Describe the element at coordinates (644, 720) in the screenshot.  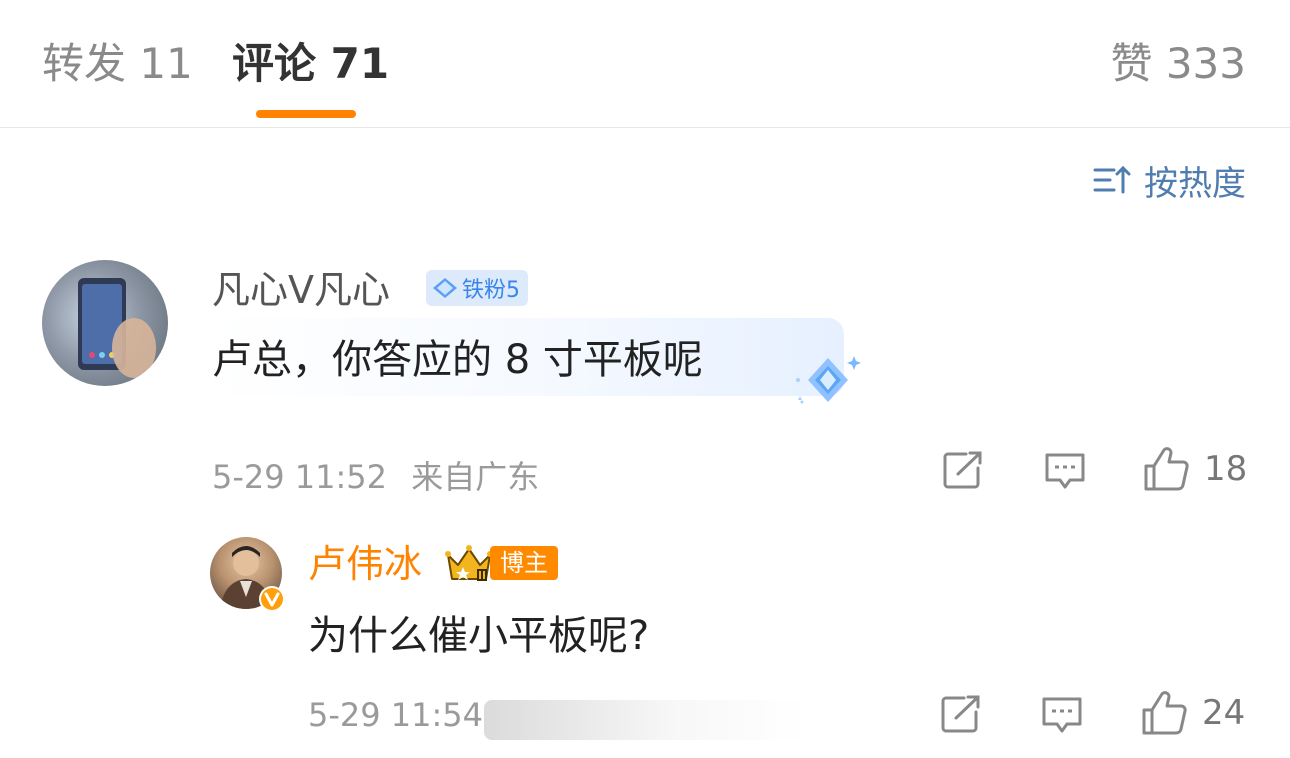
I see `blurred-location` at that location.